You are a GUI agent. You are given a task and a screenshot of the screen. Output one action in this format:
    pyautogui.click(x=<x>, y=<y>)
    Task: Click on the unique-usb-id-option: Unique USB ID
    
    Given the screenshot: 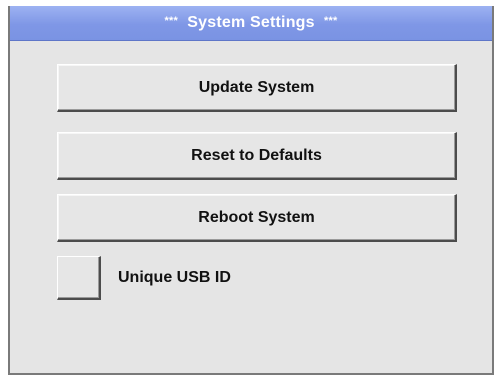 What is the action you would take?
    pyautogui.click(x=144, y=278)
    